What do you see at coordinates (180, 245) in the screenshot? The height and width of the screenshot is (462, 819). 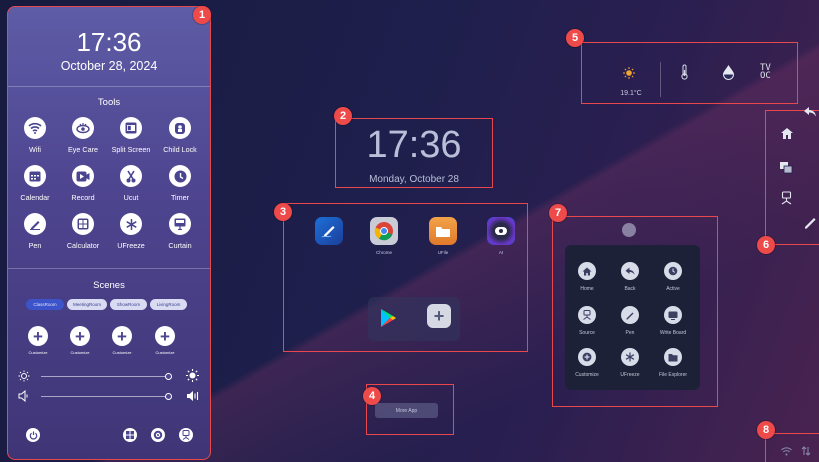 I see `tool-label: Curtain` at bounding box center [180, 245].